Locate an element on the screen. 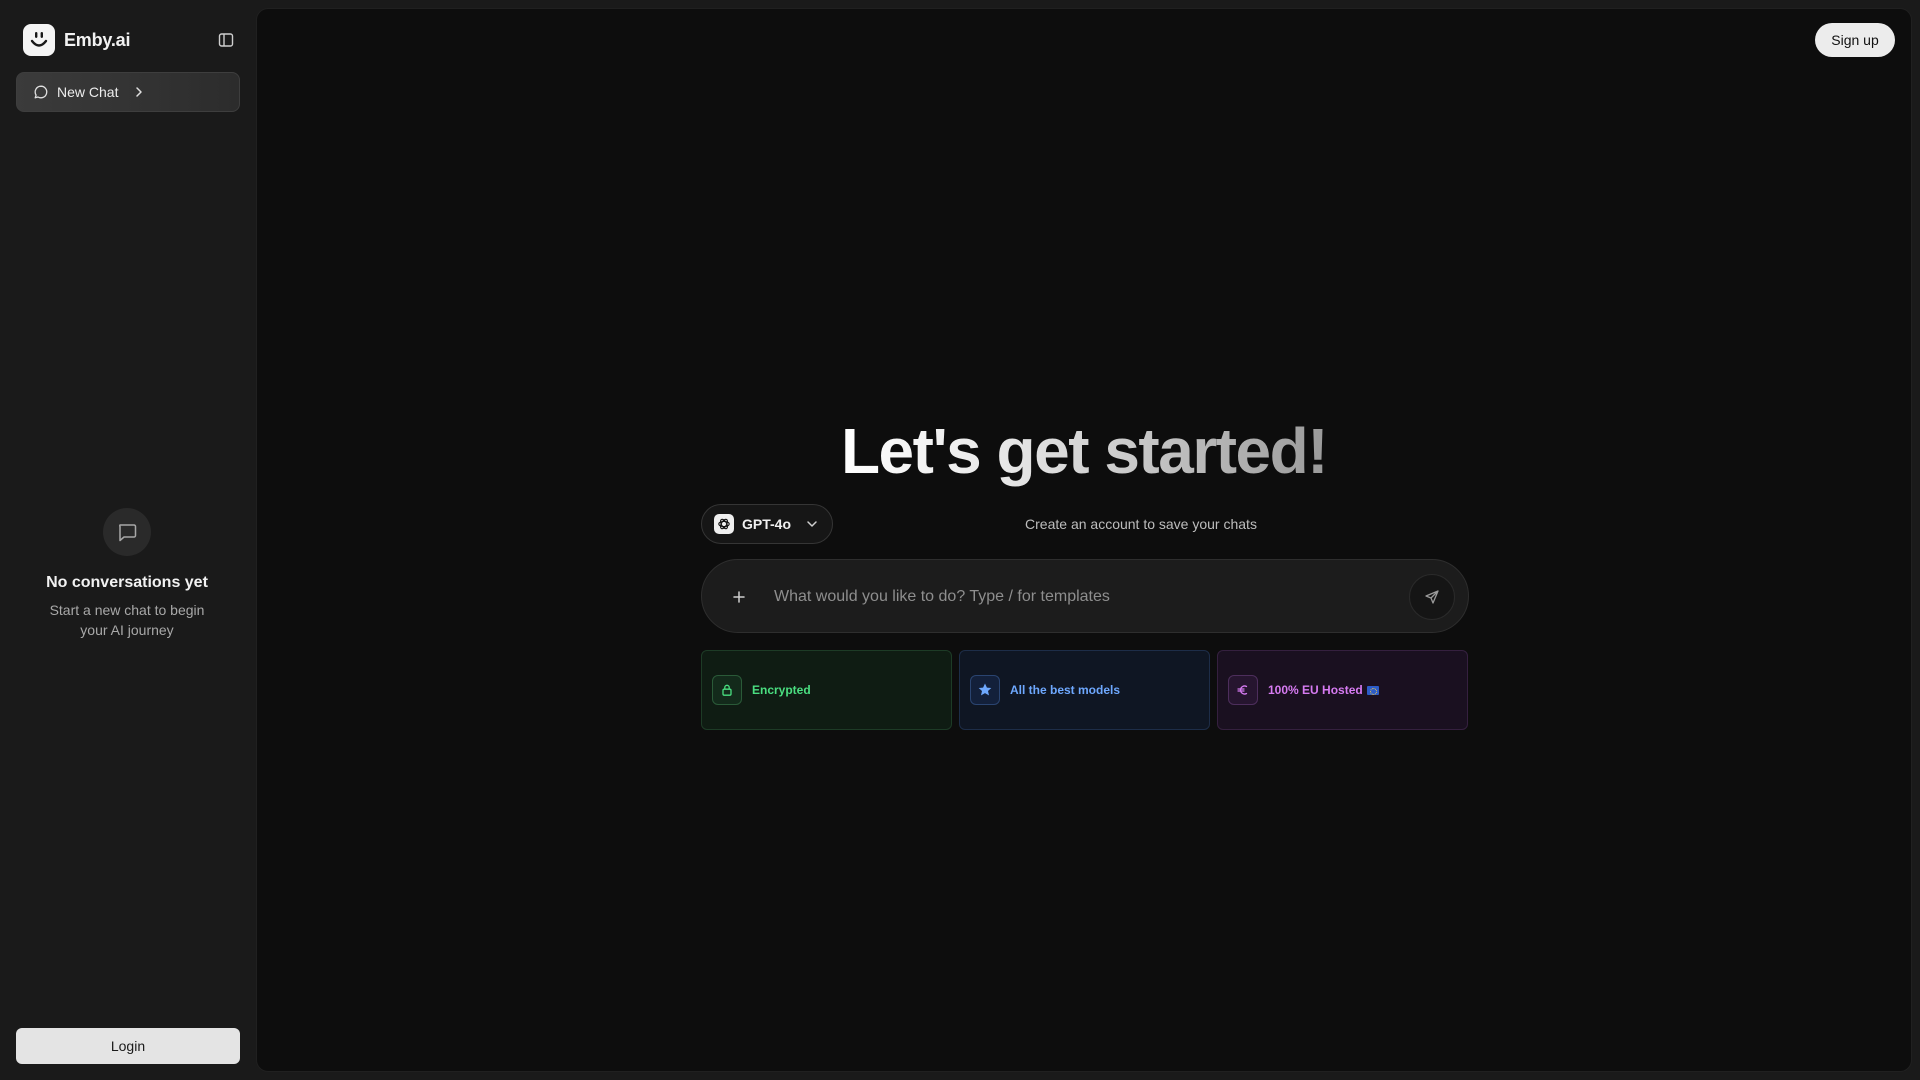  feature-card-eu-hosted: 100% EU Hosted is located at coordinates (1342, 690).